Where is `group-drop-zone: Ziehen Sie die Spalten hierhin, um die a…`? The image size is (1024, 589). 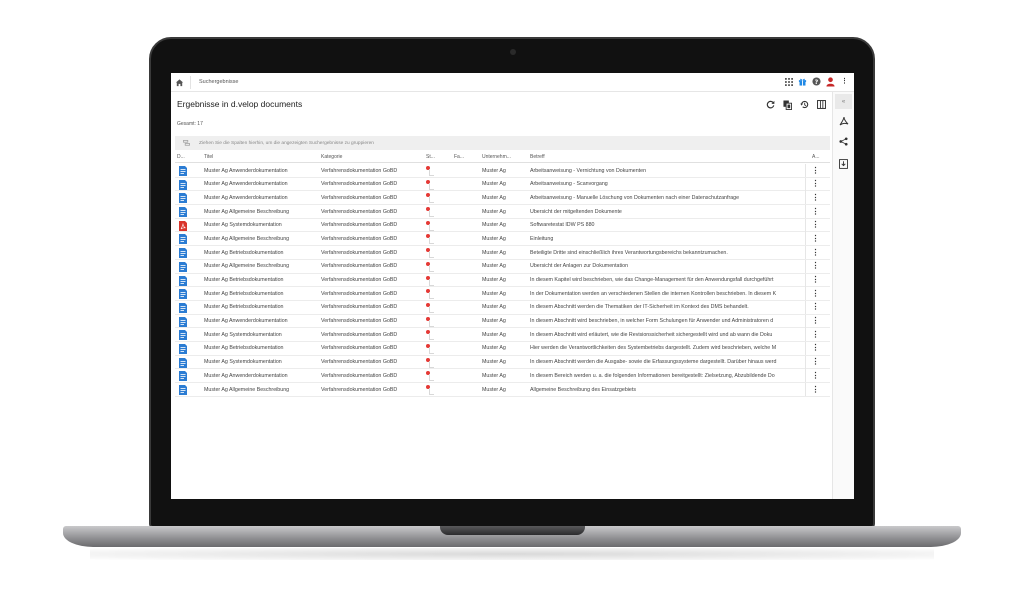 group-drop-zone: Ziehen Sie die Spalten hierhin, um die a… is located at coordinates (502, 143).